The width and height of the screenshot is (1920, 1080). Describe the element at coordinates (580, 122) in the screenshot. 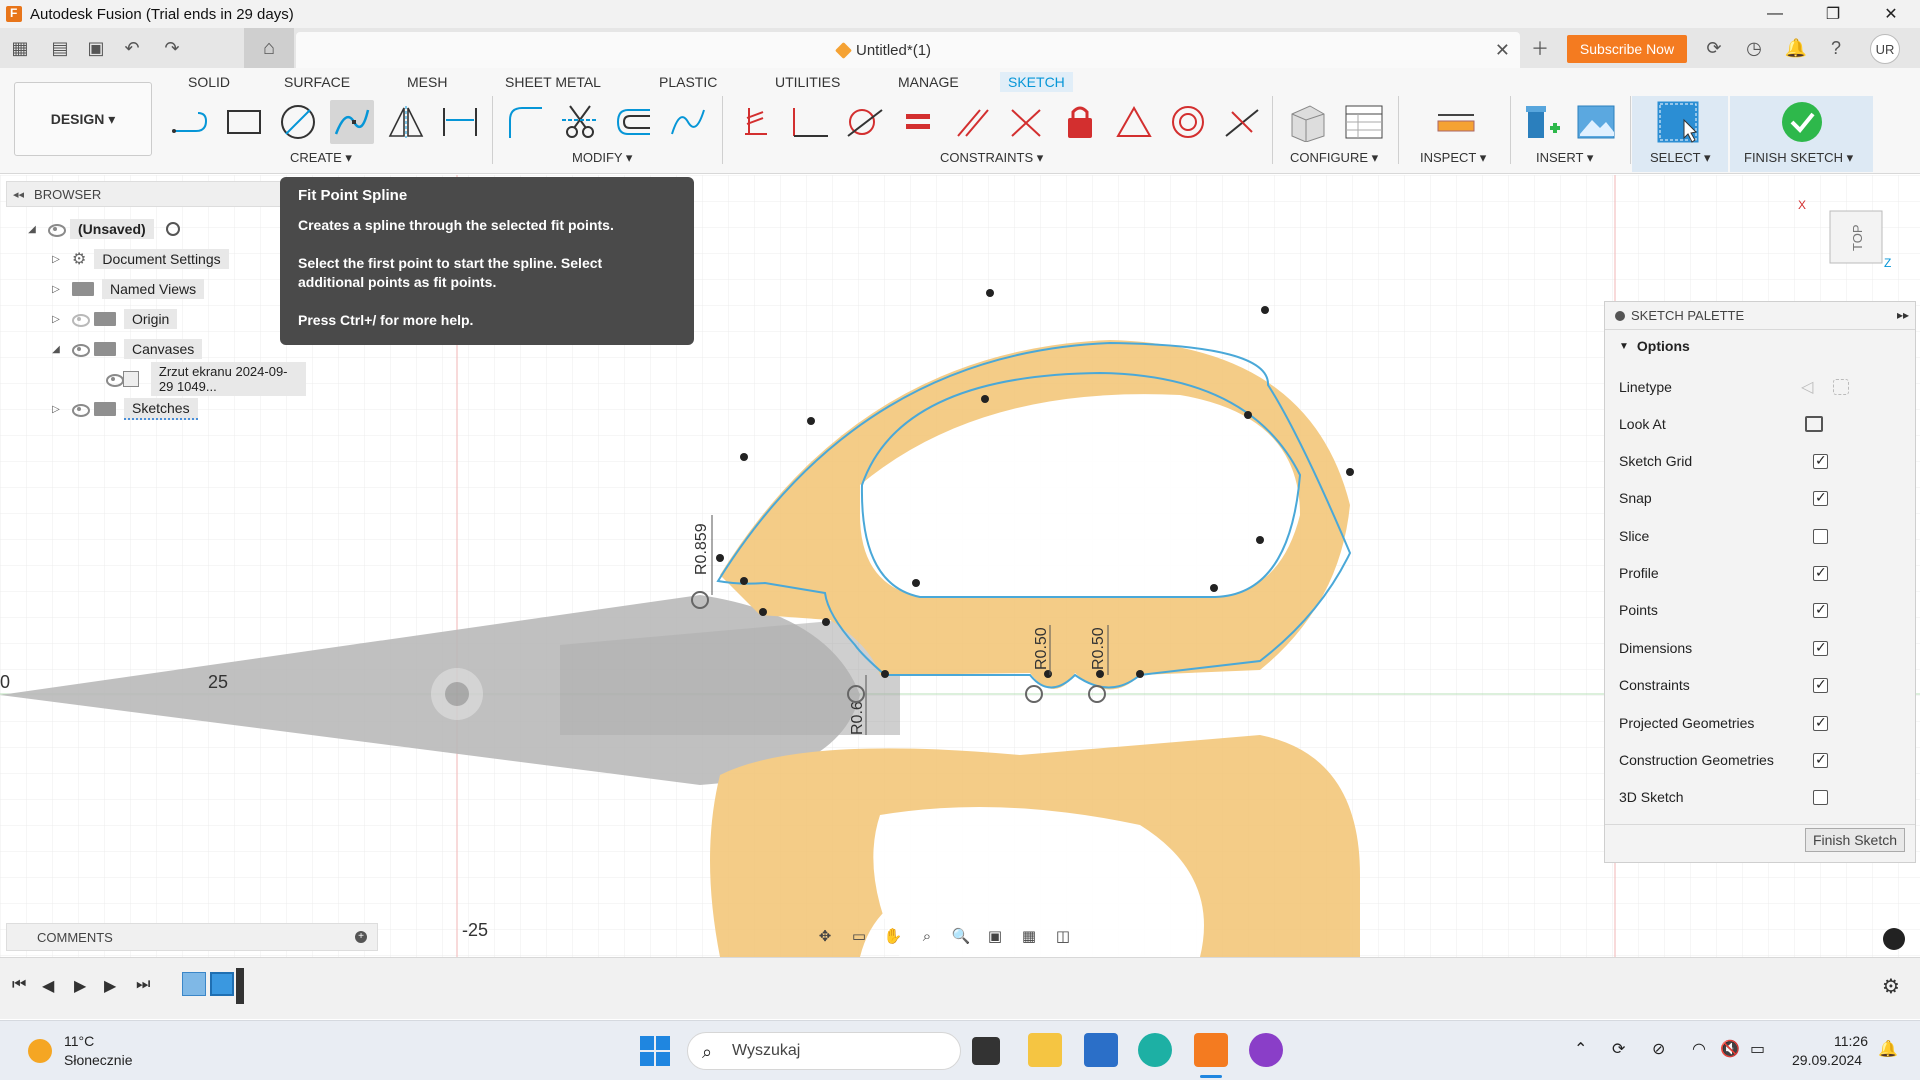

I see `trim-tool-icon` at that location.